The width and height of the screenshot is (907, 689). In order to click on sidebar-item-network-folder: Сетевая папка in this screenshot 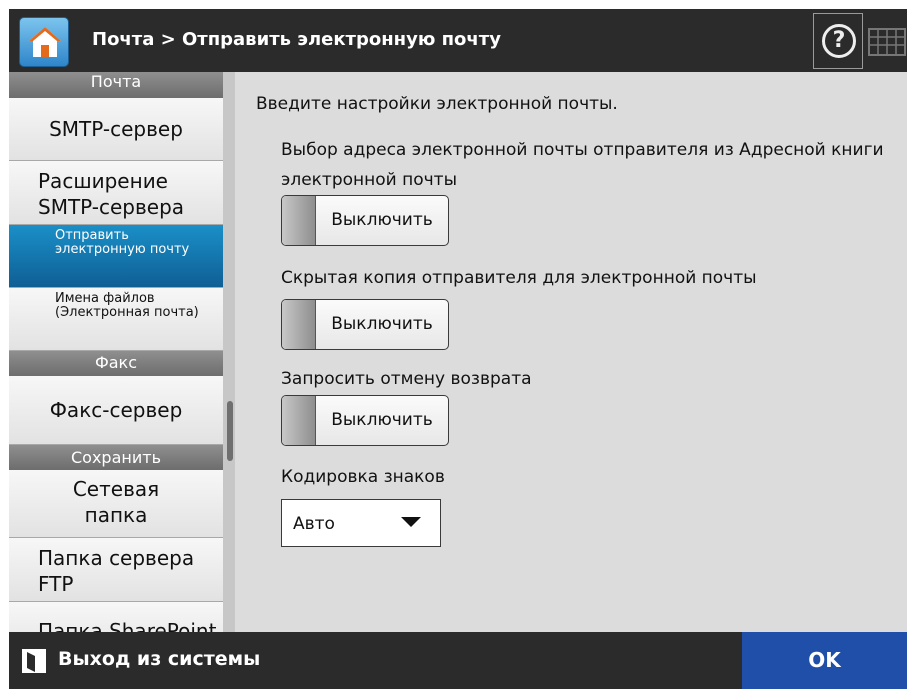, I will do `click(116, 504)`.